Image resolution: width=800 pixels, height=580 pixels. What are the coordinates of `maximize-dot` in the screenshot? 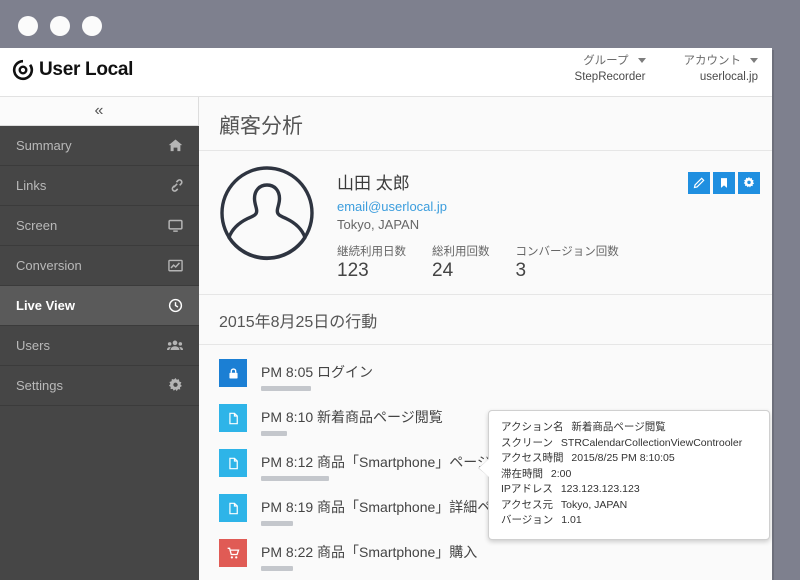 It's located at (92, 26).